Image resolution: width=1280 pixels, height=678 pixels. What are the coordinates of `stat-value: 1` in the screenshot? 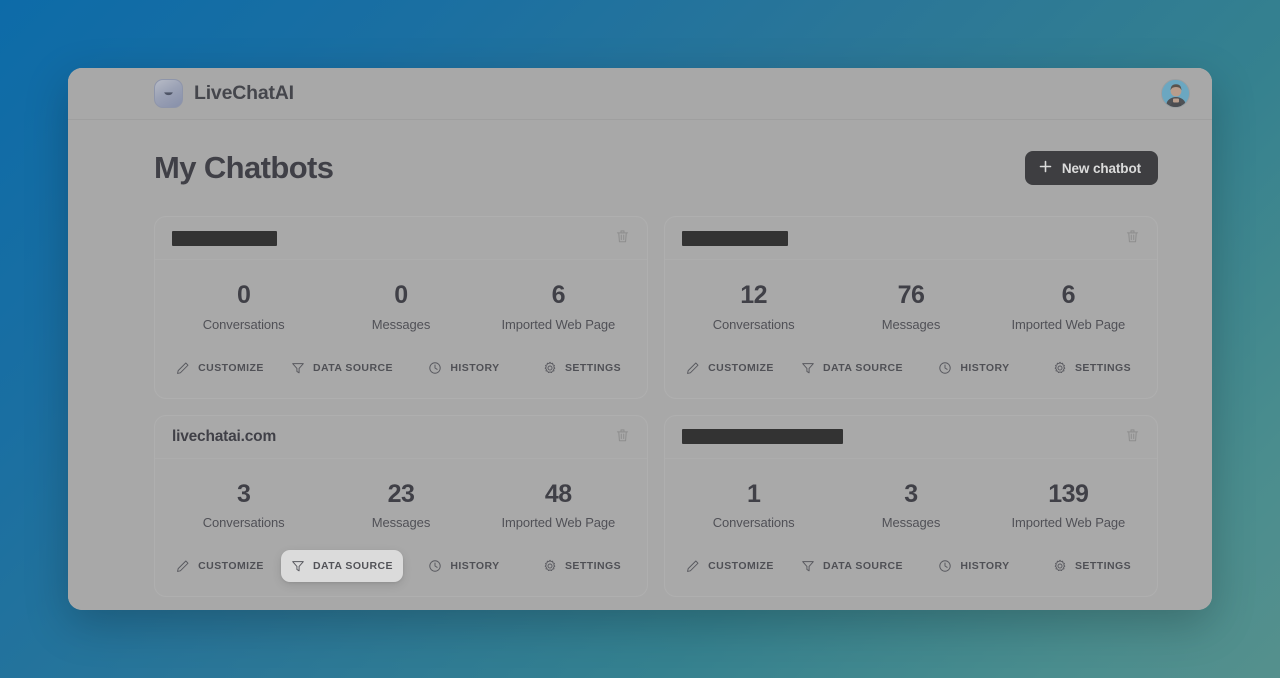 It's located at (753, 493).